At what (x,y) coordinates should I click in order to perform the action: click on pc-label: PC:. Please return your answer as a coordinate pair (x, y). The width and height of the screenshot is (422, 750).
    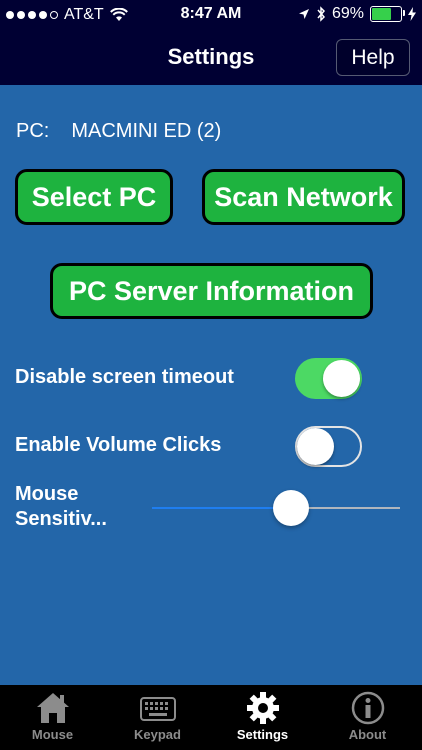
    Looking at the image, I should click on (33, 131).